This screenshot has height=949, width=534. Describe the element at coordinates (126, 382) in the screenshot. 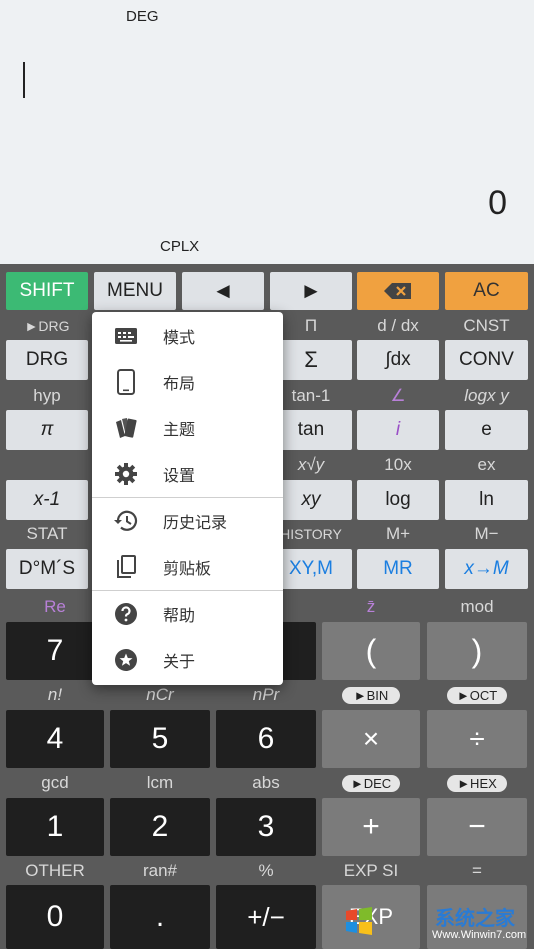

I see `tablet-icon` at that location.